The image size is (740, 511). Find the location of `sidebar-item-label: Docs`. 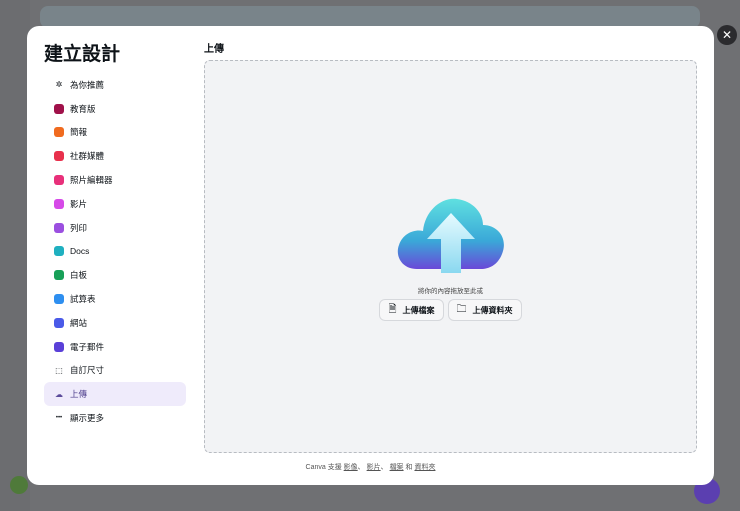

sidebar-item-label: Docs is located at coordinates (80, 251).